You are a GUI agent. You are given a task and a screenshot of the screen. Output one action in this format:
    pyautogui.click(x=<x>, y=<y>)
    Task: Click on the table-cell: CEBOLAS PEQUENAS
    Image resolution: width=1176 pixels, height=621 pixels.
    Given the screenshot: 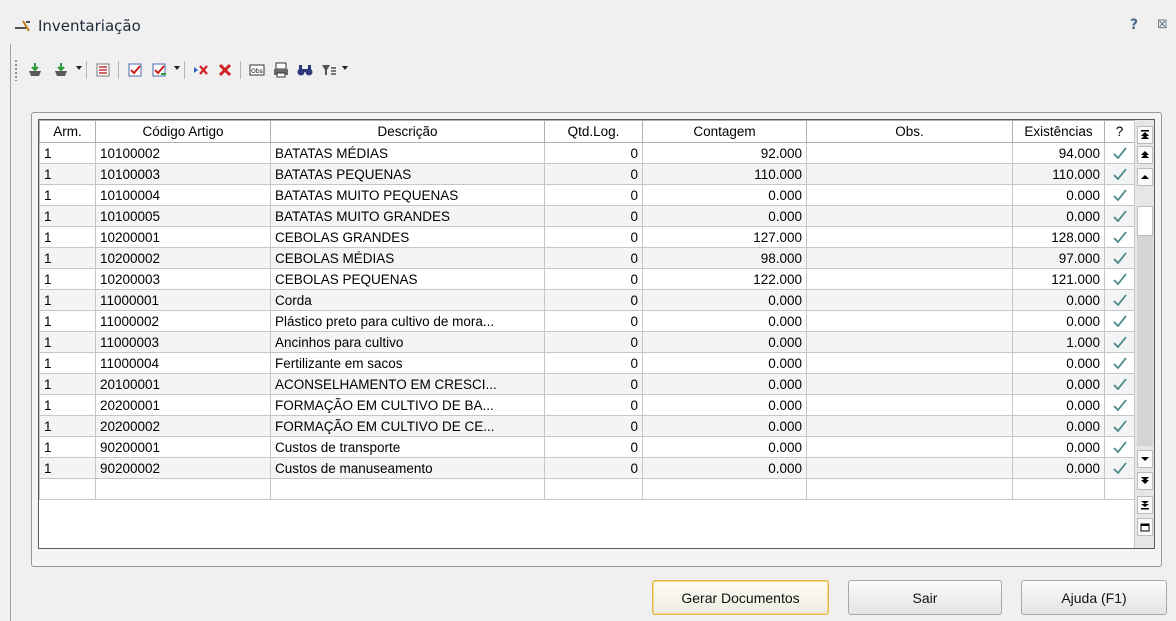 What is the action you would take?
    pyautogui.click(x=407, y=279)
    